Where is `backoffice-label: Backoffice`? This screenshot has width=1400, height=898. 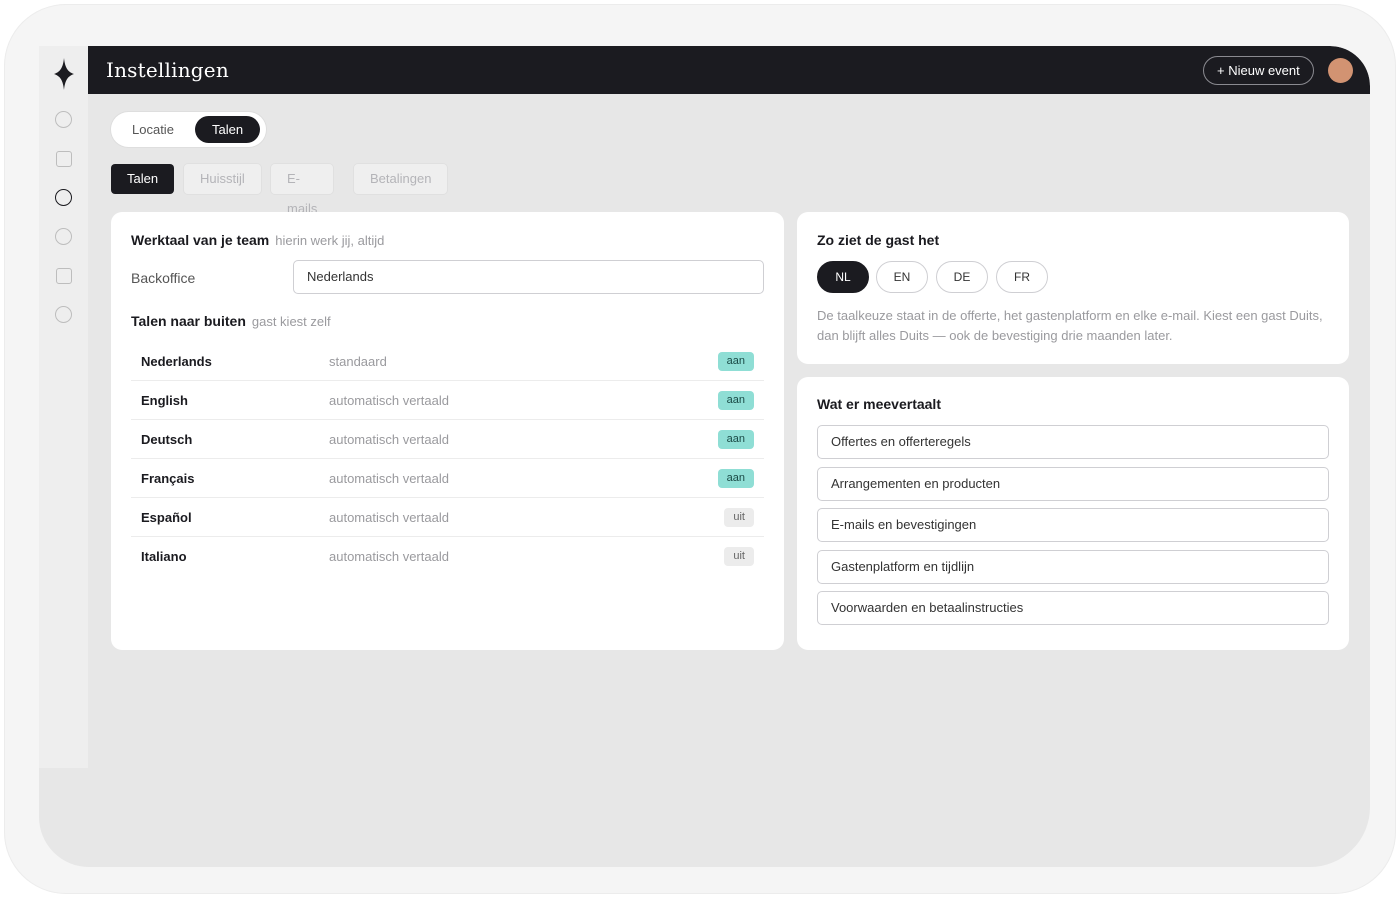 backoffice-label: Backoffice is located at coordinates (163, 278).